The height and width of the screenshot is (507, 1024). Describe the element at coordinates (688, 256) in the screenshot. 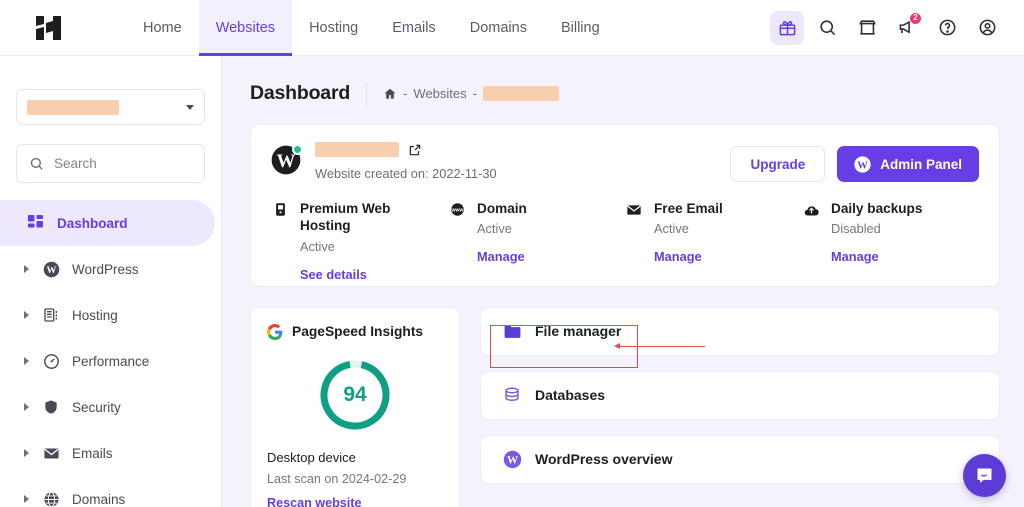

I see `service-link-manage-email: Manage` at that location.